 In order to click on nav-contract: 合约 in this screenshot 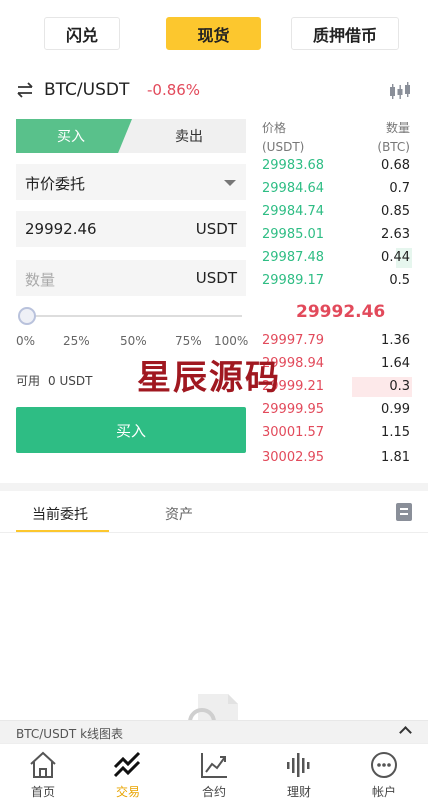, I will do `click(214, 772)`.